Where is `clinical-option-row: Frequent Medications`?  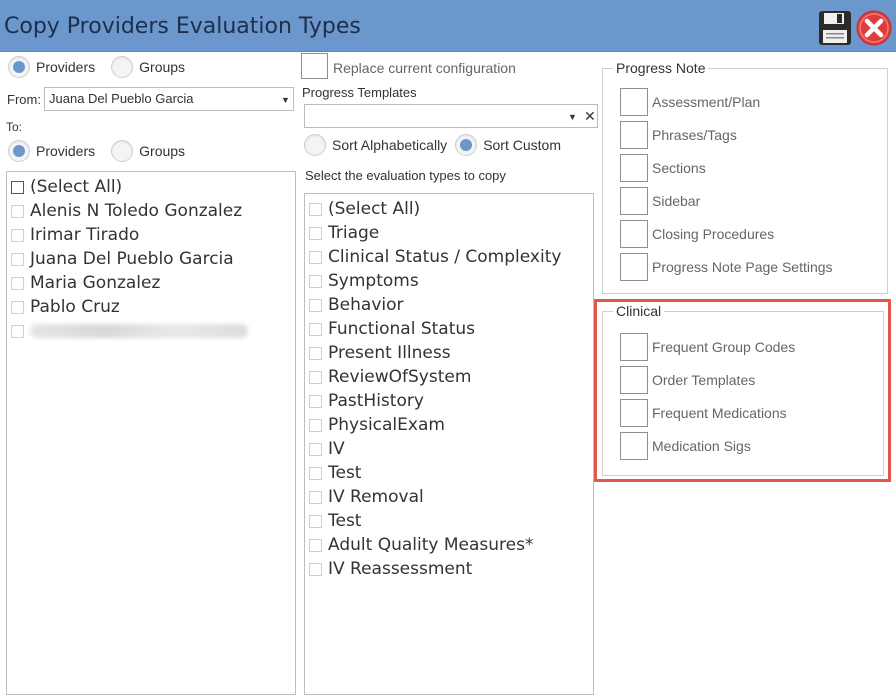
clinical-option-row: Frequent Medications is located at coordinates (703, 413).